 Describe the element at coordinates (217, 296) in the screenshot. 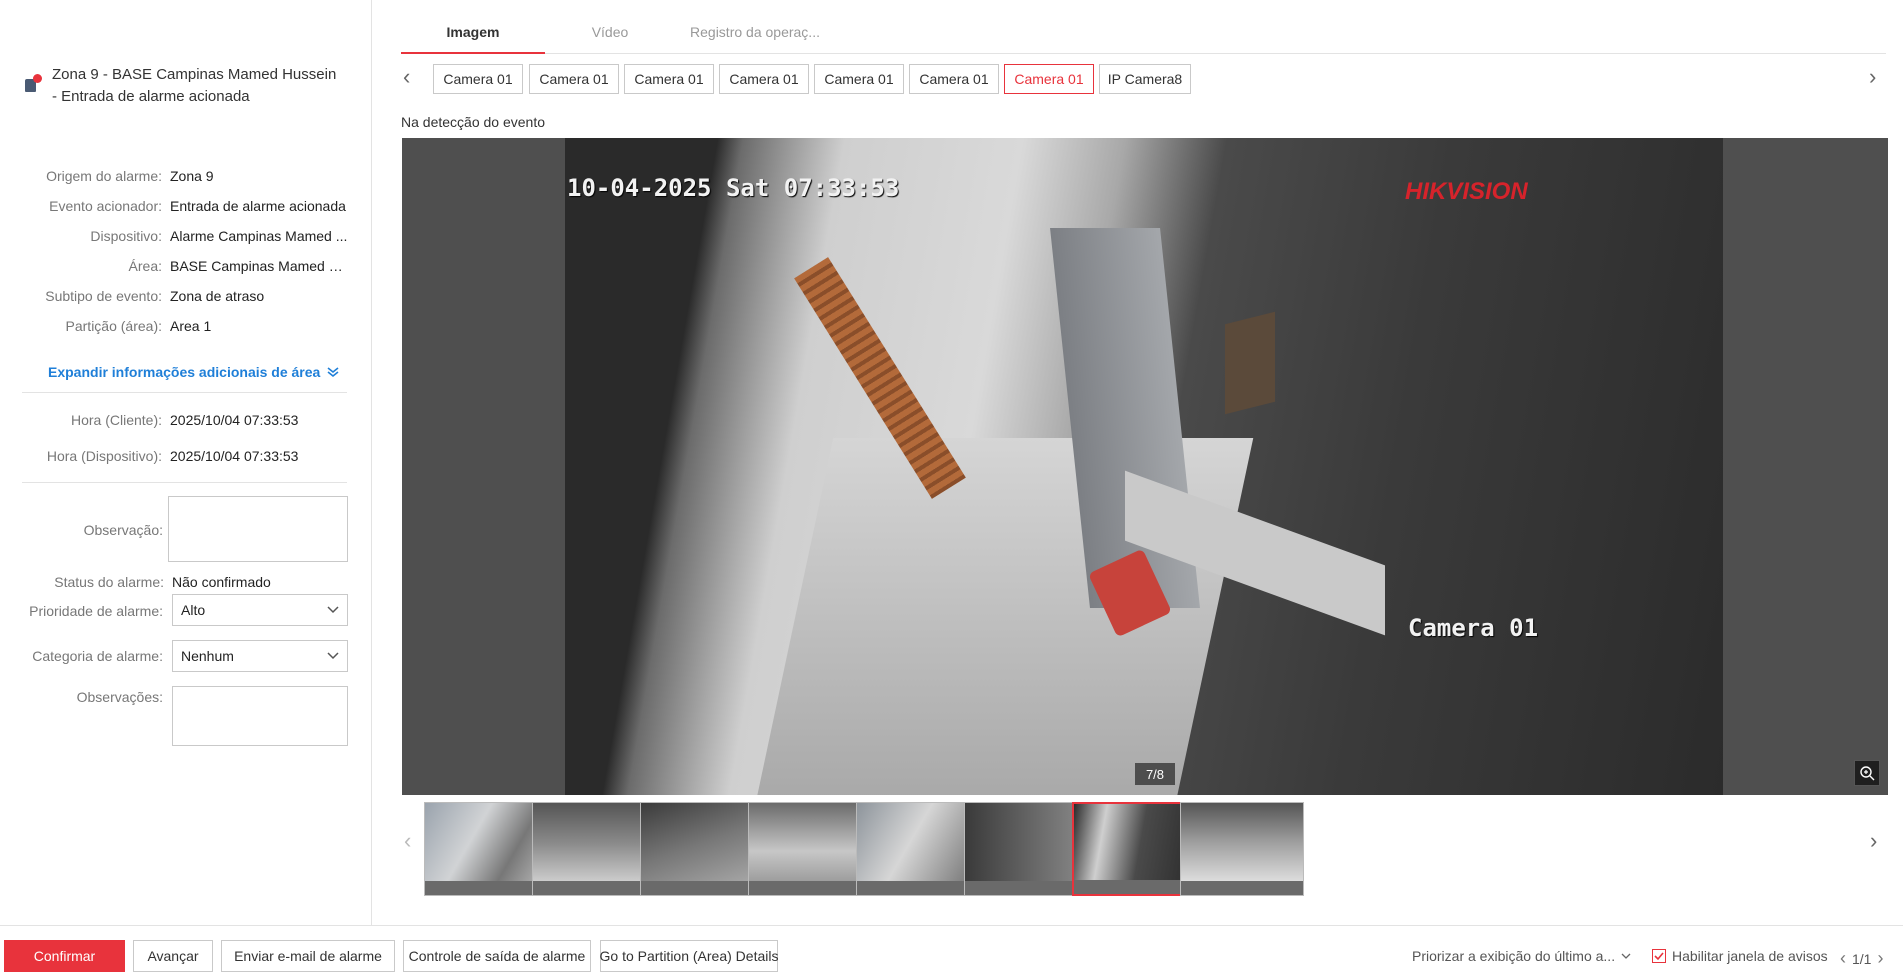

I see `detail-value: Zona de atraso` at that location.